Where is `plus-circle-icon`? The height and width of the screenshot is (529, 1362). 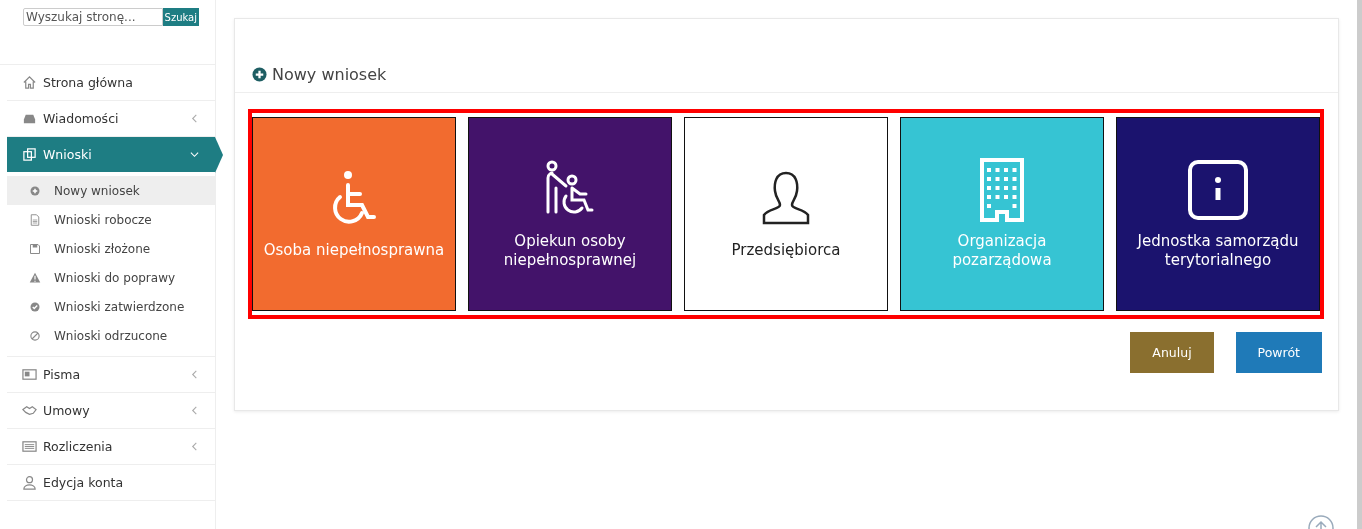 plus-circle-icon is located at coordinates (259, 74).